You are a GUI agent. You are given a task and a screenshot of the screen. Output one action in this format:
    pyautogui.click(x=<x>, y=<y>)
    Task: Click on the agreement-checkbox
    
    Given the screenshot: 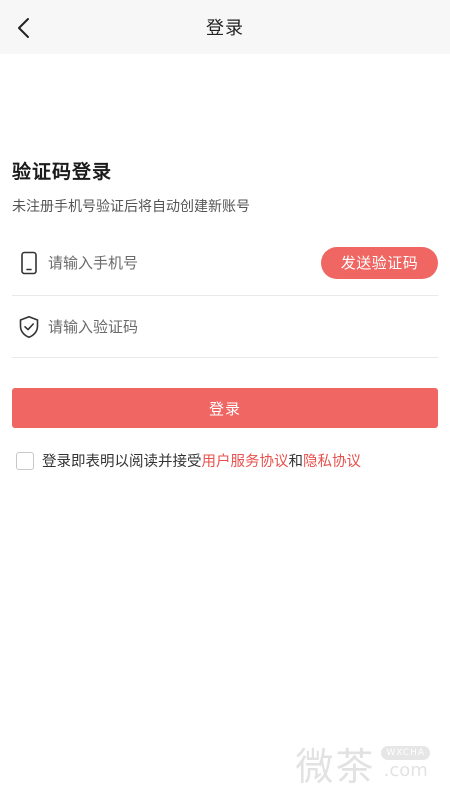 What is the action you would take?
    pyautogui.click(x=25, y=460)
    